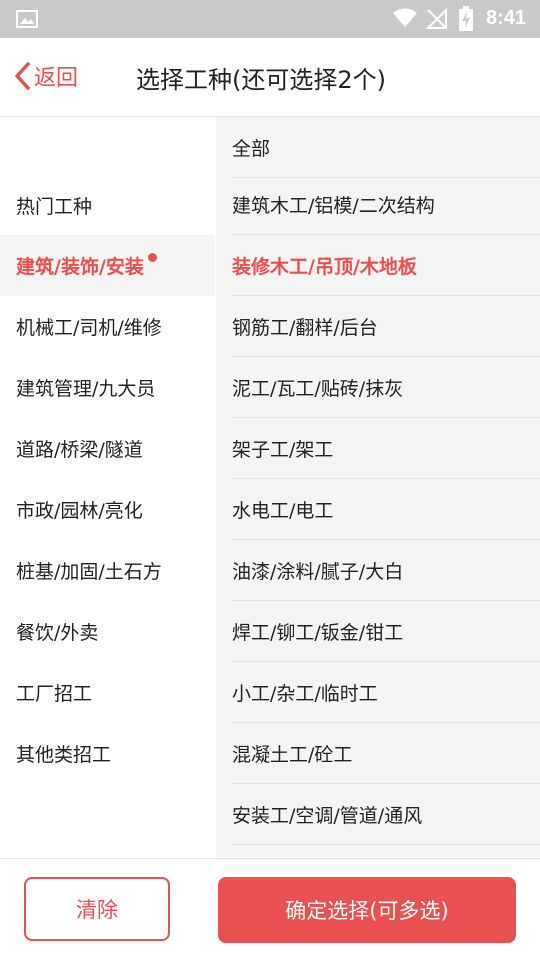 The height and width of the screenshot is (961, 540). What do you see at coordinates (270, 19) in the screenshot?
I see `status-bar: 8:41` at bounding box center [270, 19].